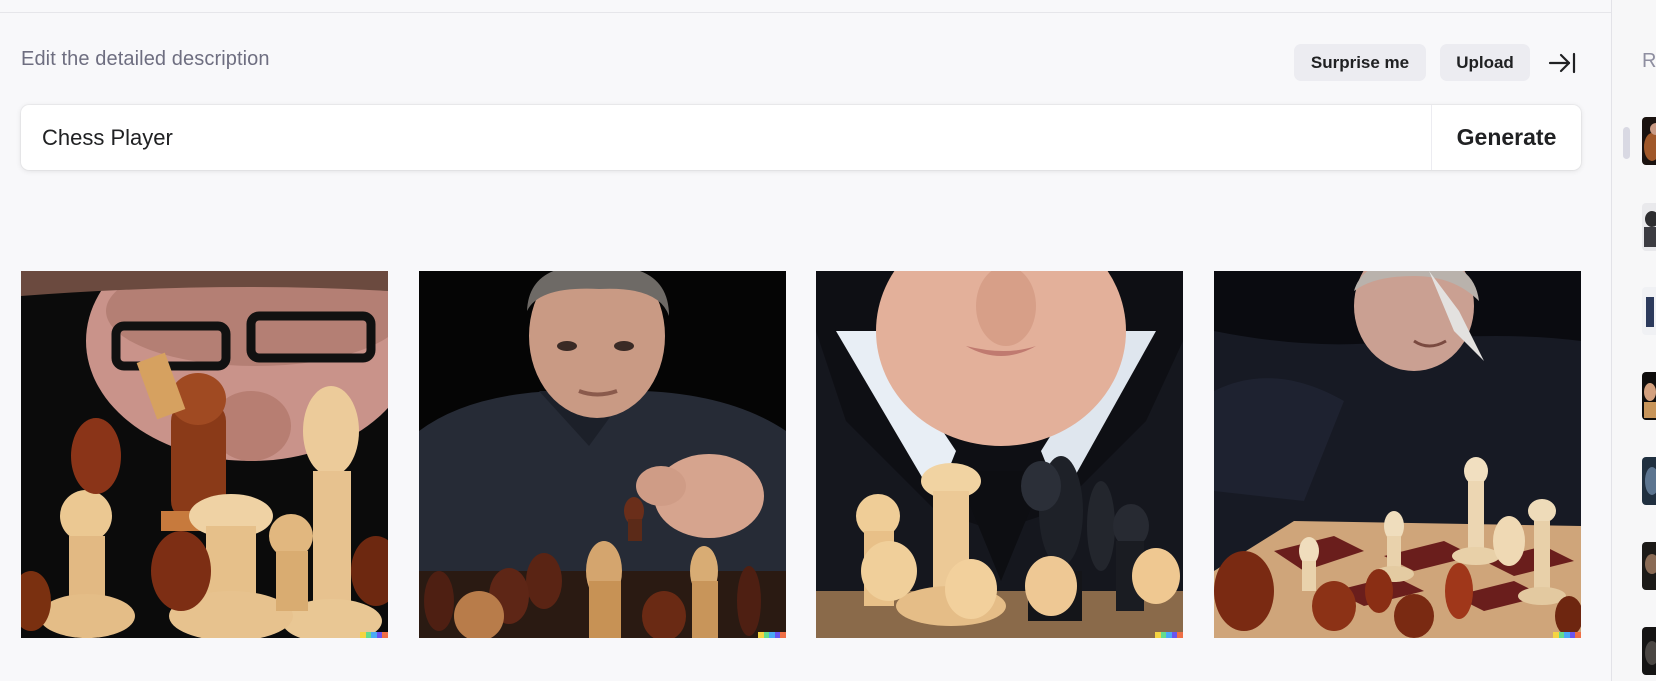  I want to click on sidebar-title: Recent, so click(1649, 61).